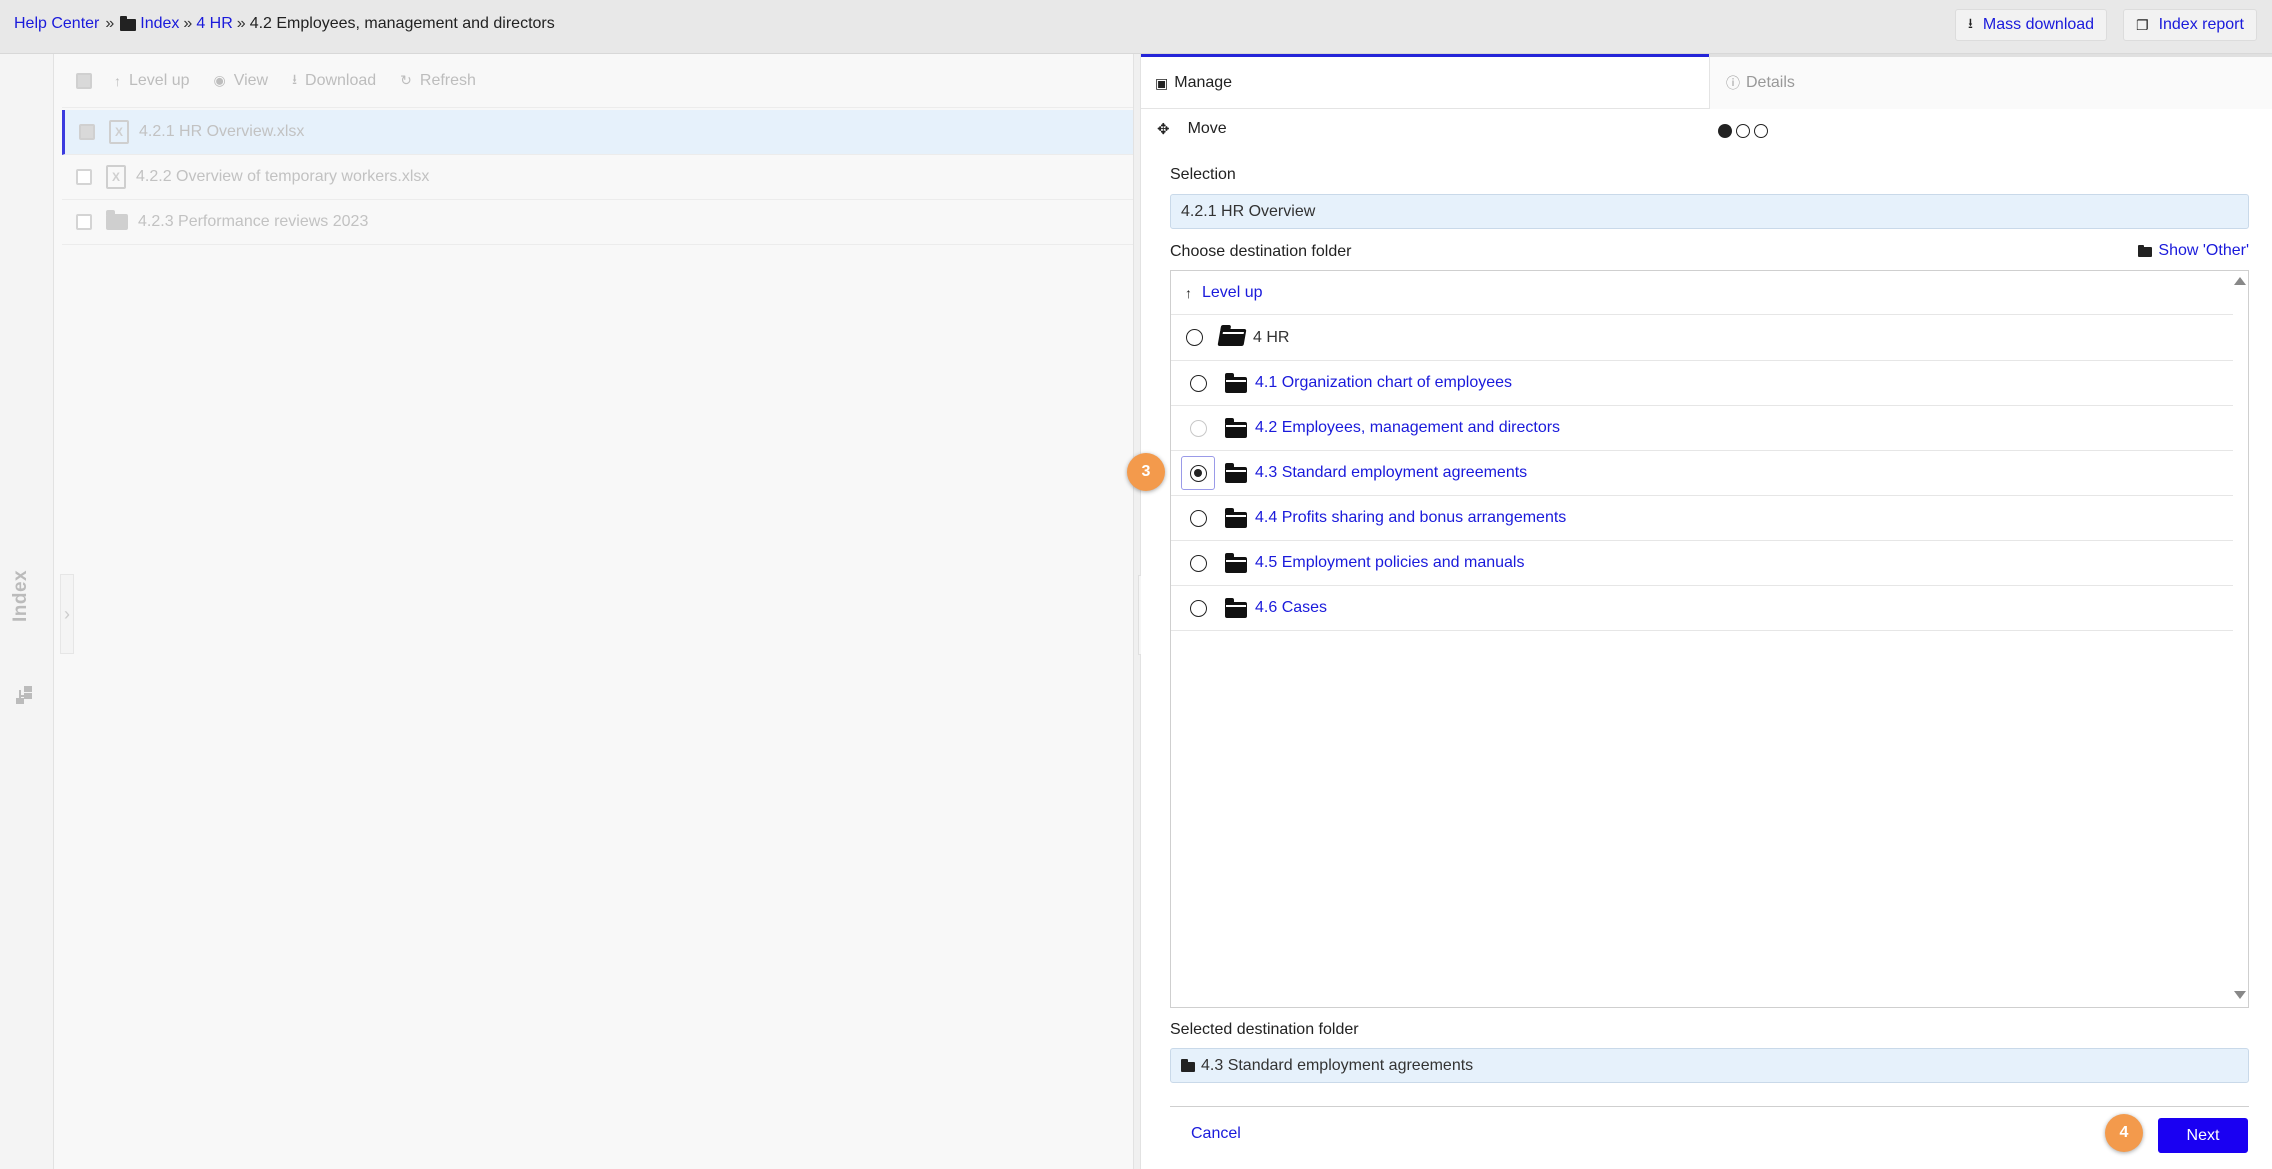 Image resolution: width=2272 pixels, height=1169 pixels. Describe the element at coordinates (1770, 82) in the screenshot. I see `tab-details-label: Details` at that location.